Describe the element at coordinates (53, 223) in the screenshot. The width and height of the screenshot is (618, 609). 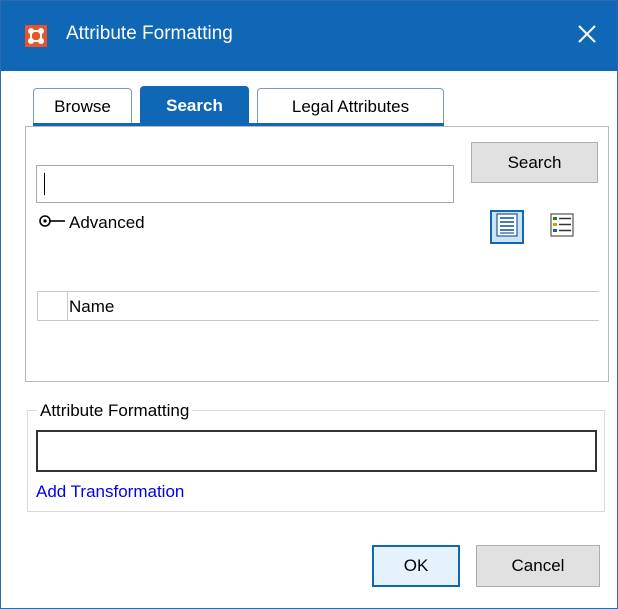
I see `expander-key-icon` at that location.